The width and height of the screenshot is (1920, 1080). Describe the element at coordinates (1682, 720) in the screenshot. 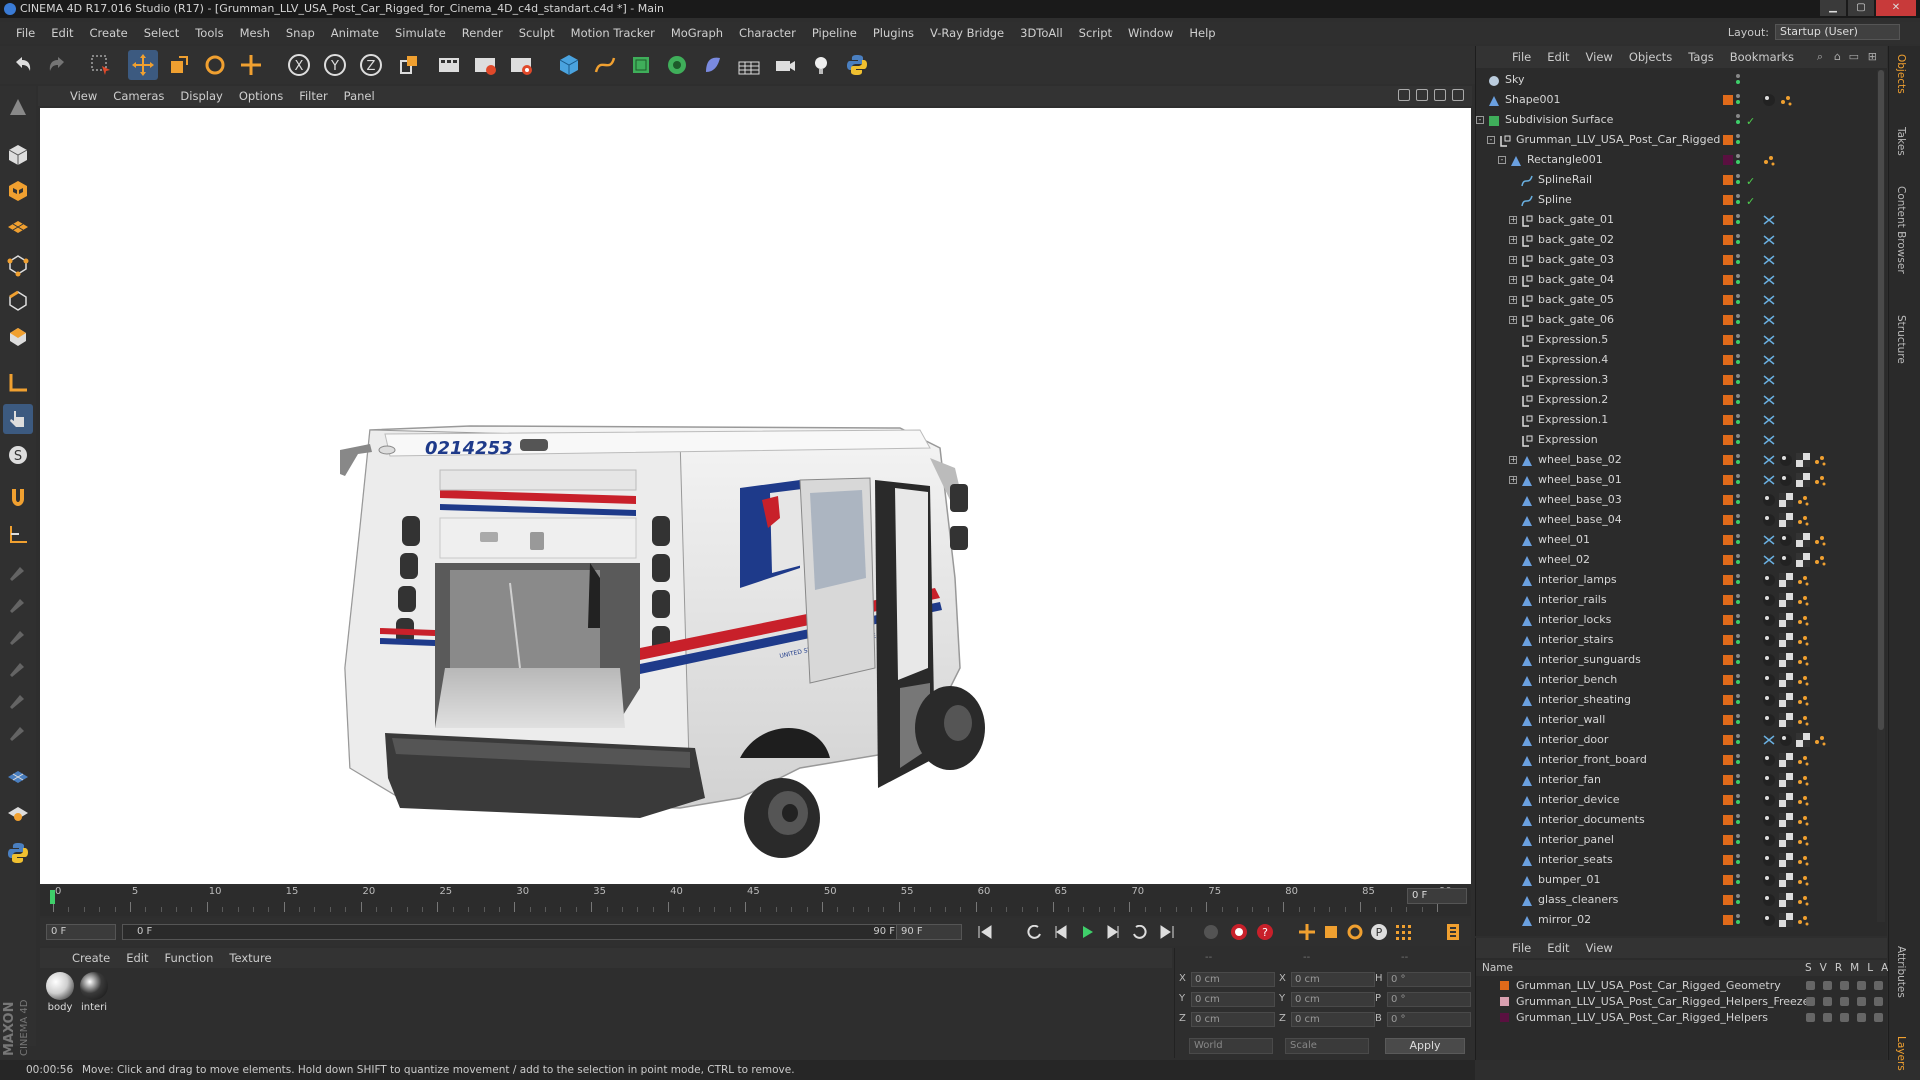

I see `object-row-interior-wall: interior_wall` at that location.